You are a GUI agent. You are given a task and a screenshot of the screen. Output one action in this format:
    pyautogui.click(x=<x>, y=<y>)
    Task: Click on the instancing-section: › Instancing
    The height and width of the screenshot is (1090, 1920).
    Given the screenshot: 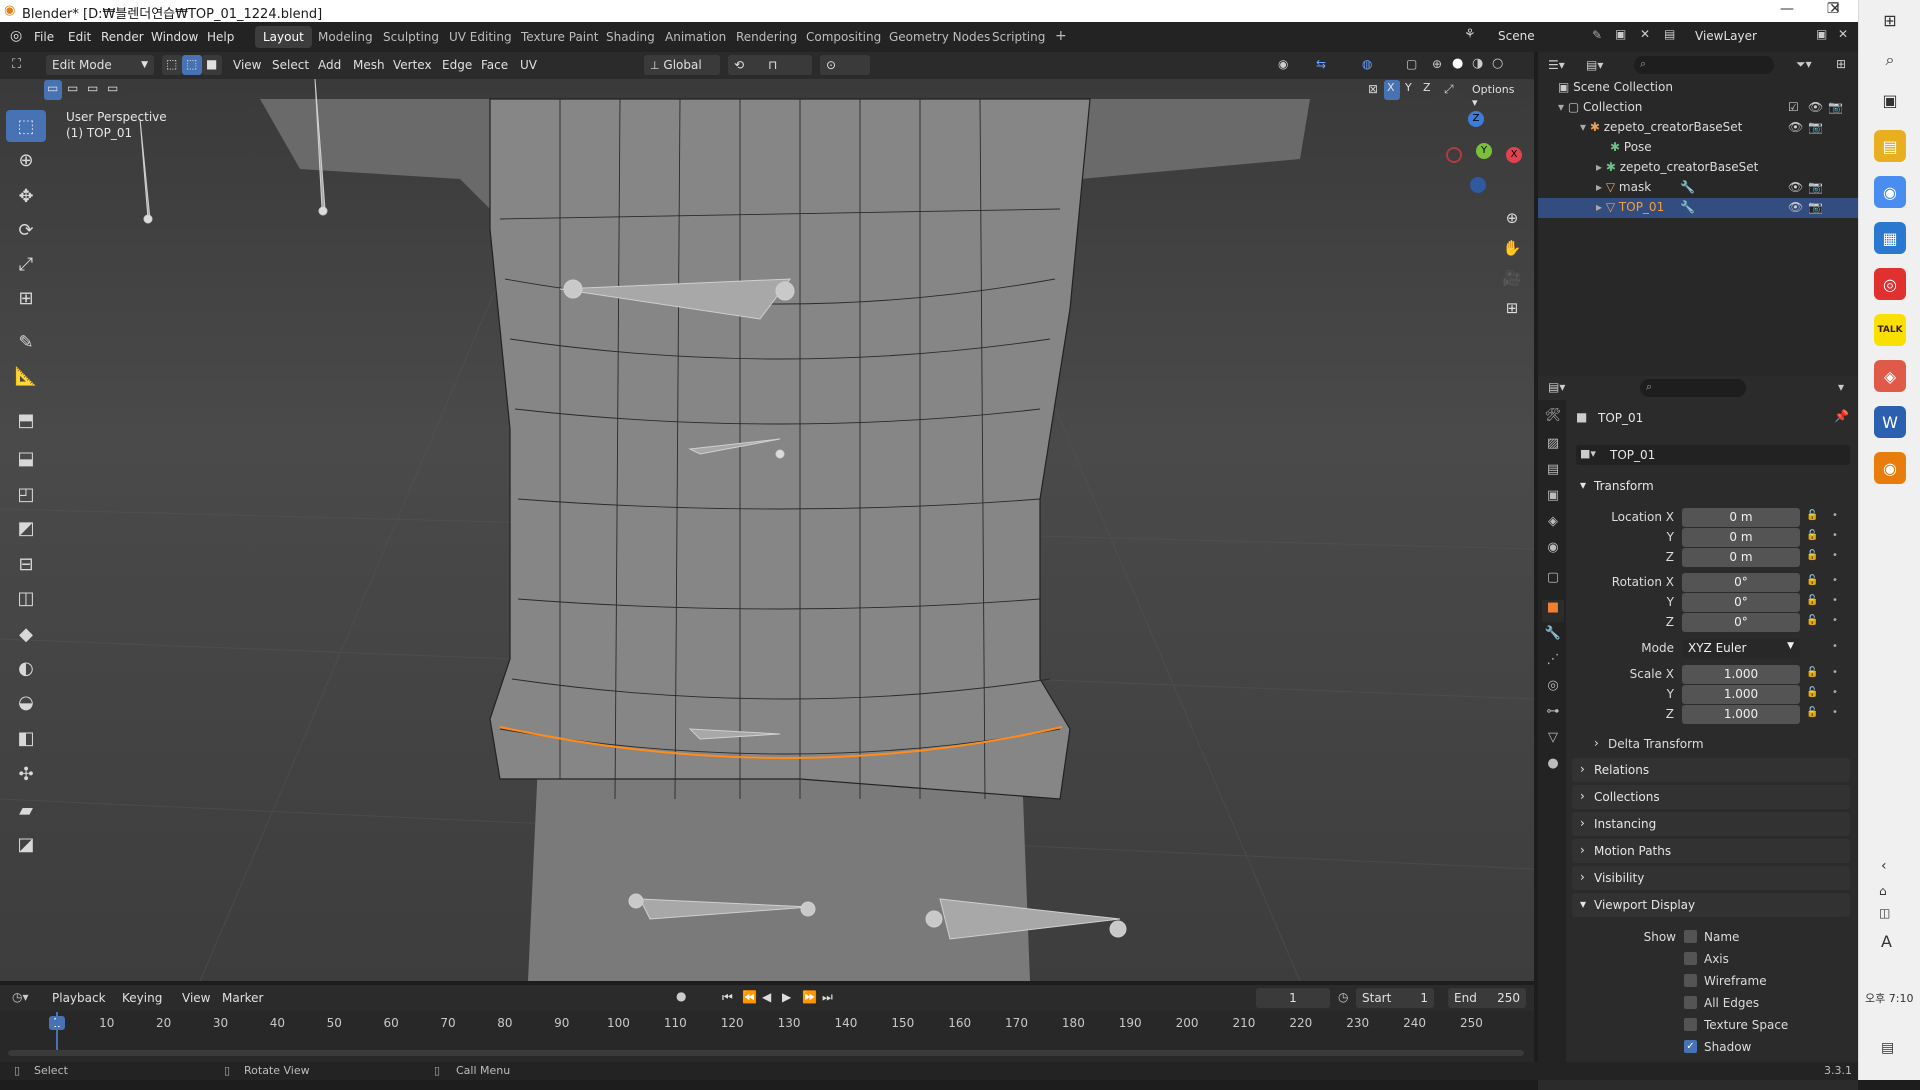 What is the action you would take?
    pyautogui.click(x=1711, y=824)
    